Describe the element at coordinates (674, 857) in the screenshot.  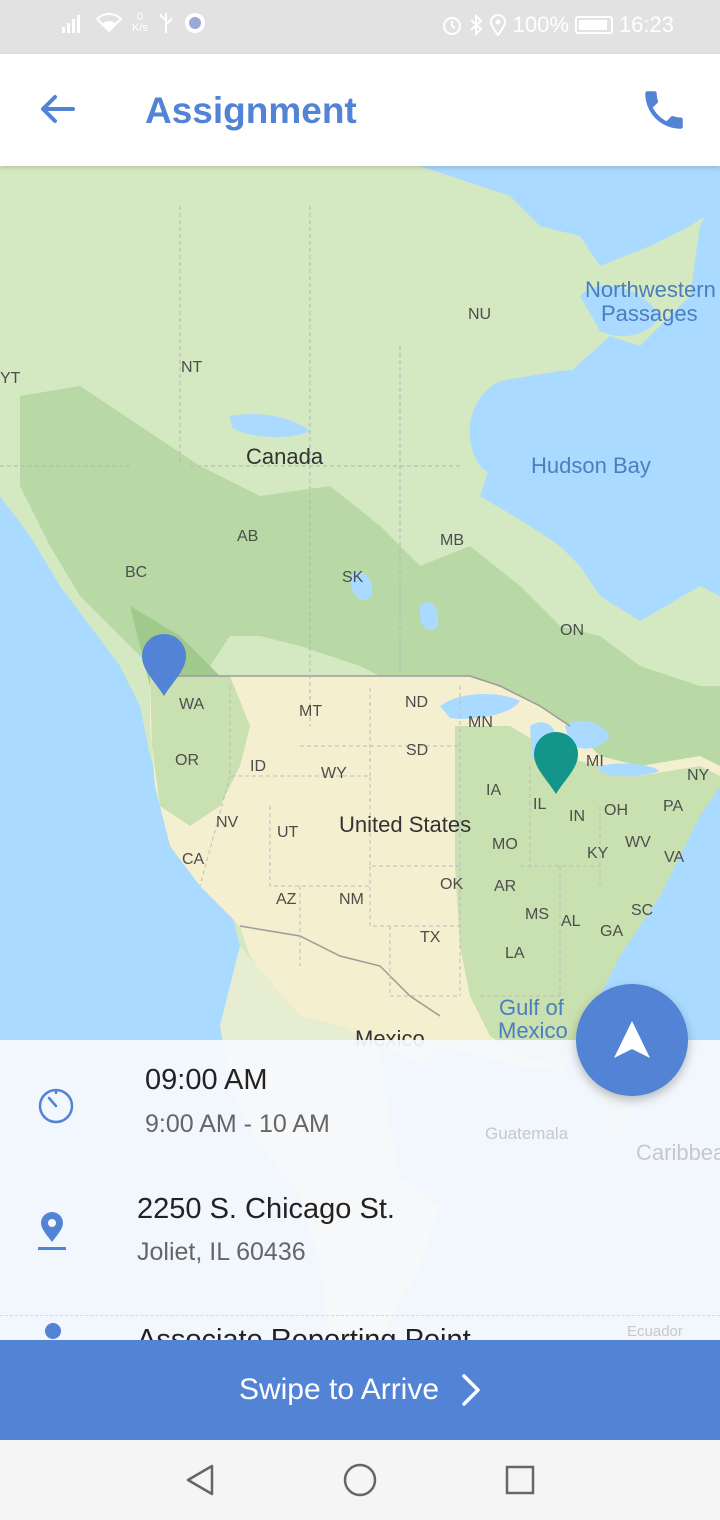
I see `map-label-va: VA` at that location.